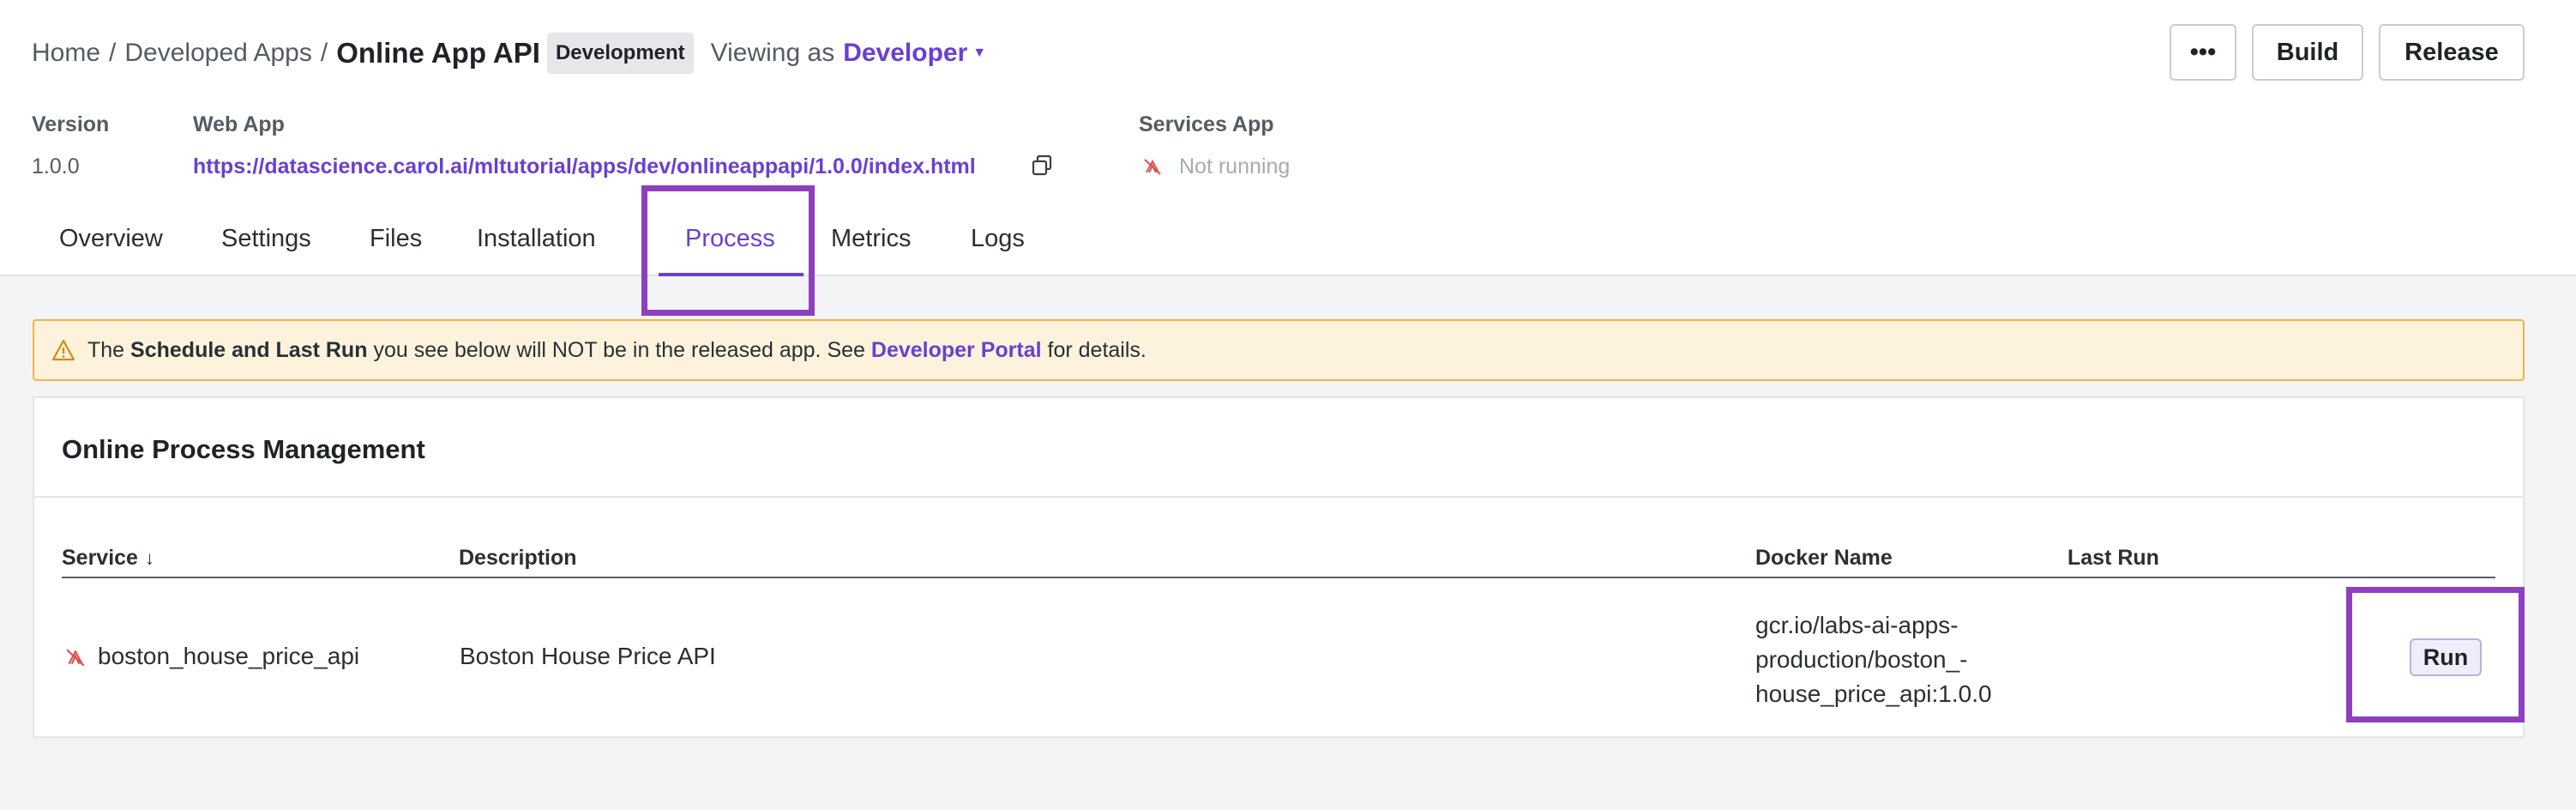 The width and height of the screenshot is (2576, 810). Describe the element at coordinates (2113, 558) in the screenshot. I see `column-header-last-run: Last Run` at that location.